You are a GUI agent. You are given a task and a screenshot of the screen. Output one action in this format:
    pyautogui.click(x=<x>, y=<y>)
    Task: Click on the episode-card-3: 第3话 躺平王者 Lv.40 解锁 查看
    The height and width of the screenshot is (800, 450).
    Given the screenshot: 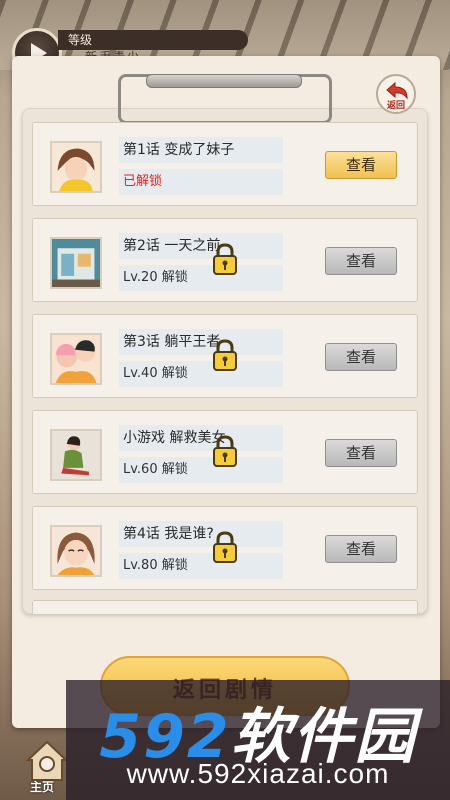 What is the action you would take?
    pyautogui.click(x=225, y=356)
    